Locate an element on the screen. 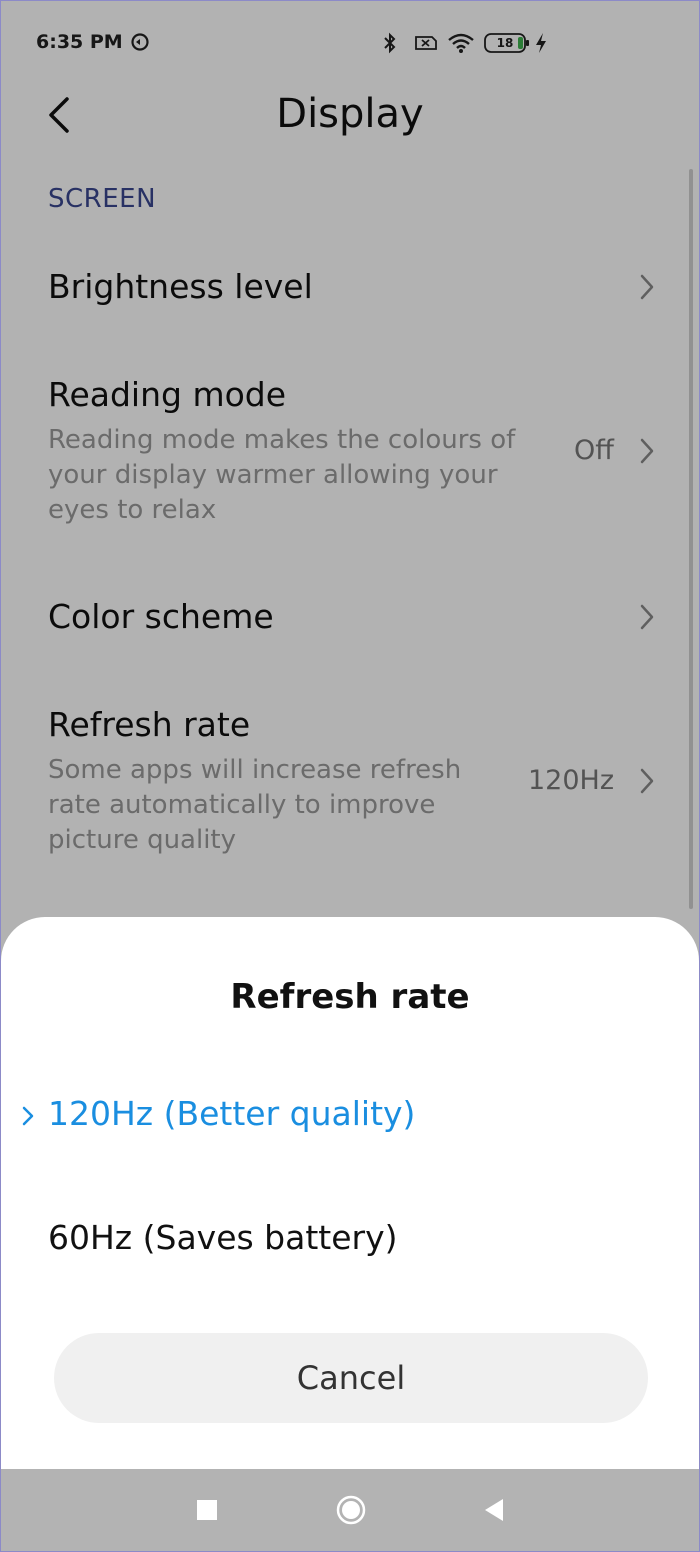 The height and width of the screenshot is (1552, 700). recent-apps-icon is located at coordinates (207, 1510).